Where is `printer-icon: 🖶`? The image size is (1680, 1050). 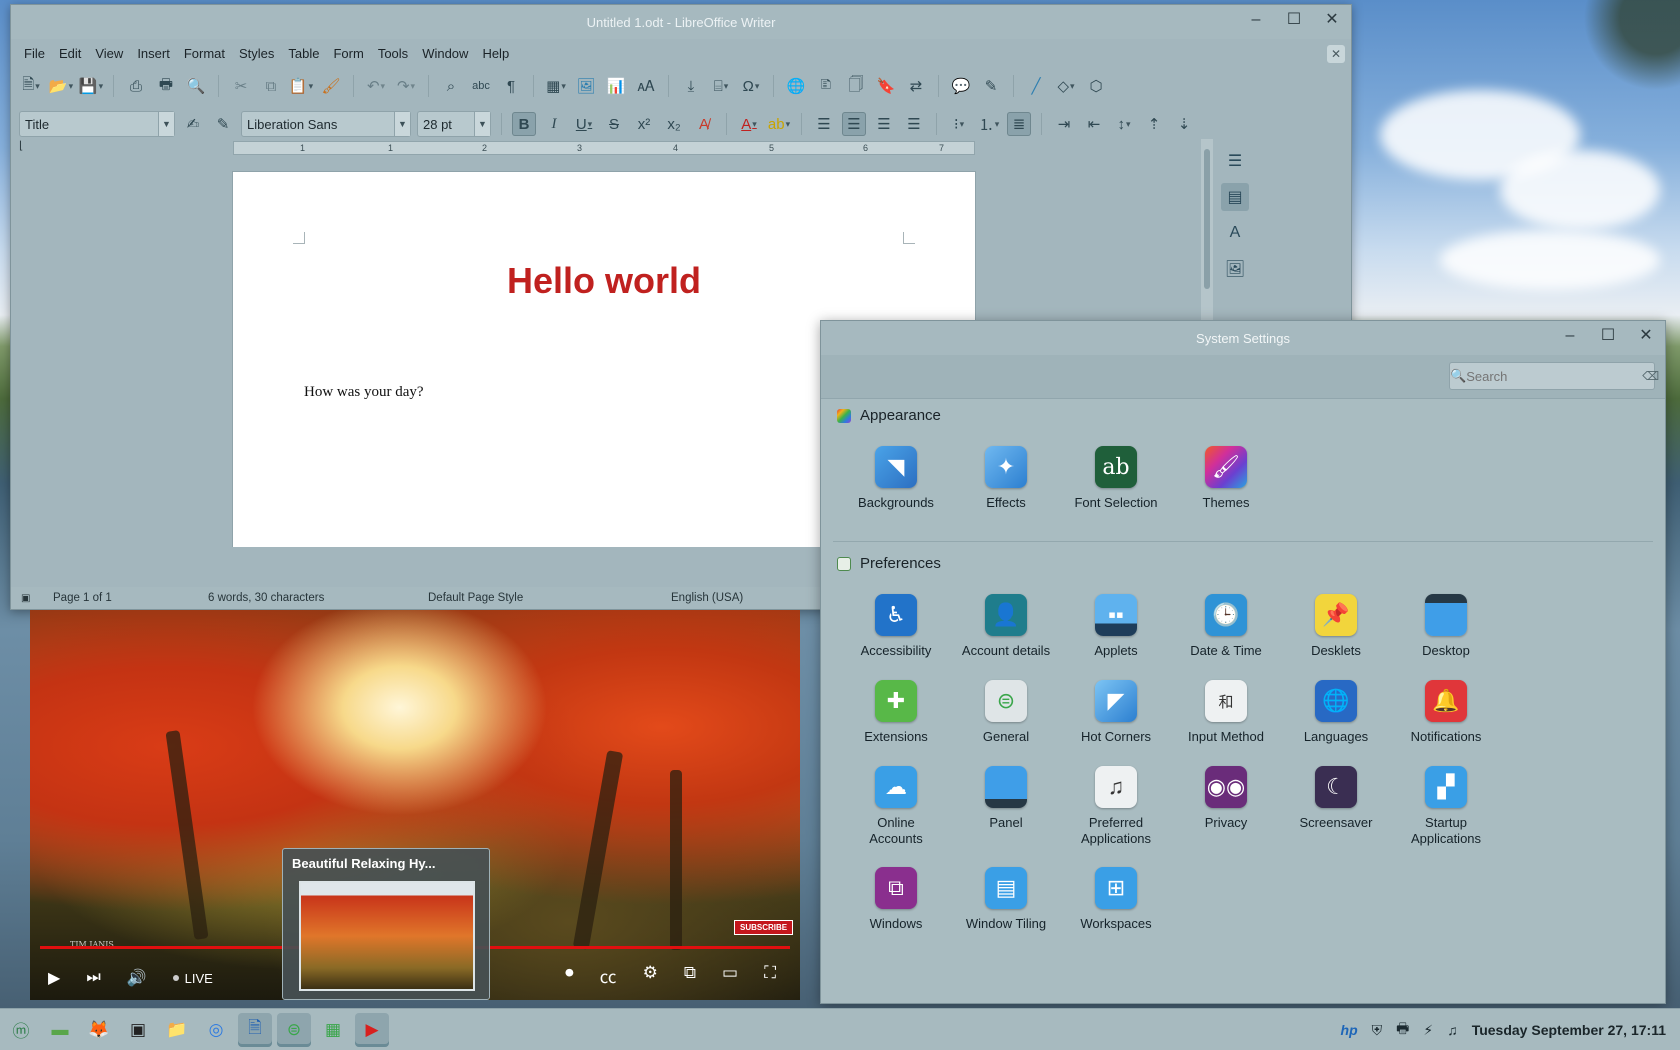 printer-icon: 🖶 is located at coordinates (1402, 1030).